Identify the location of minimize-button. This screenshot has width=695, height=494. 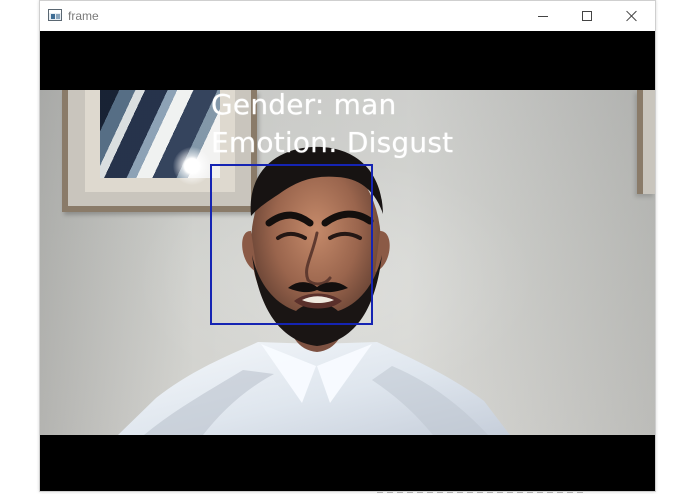
(542, 16).